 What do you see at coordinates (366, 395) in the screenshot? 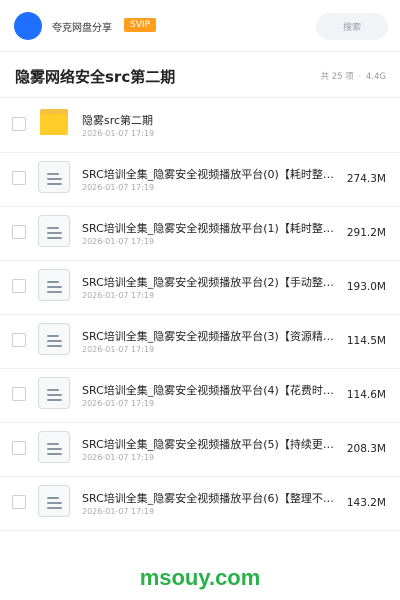
I see `item-size: 114.6M` at bounding box center [366, 395].